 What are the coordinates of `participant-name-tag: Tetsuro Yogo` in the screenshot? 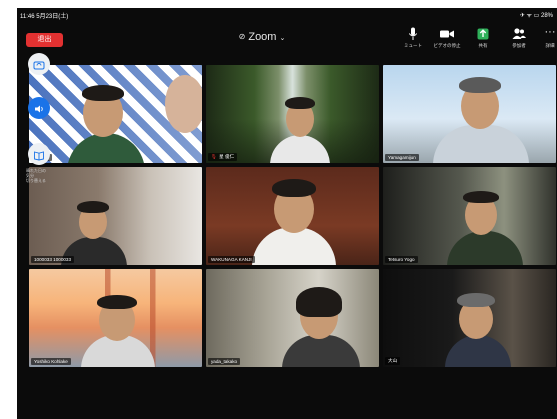 It's located at (401, 259).